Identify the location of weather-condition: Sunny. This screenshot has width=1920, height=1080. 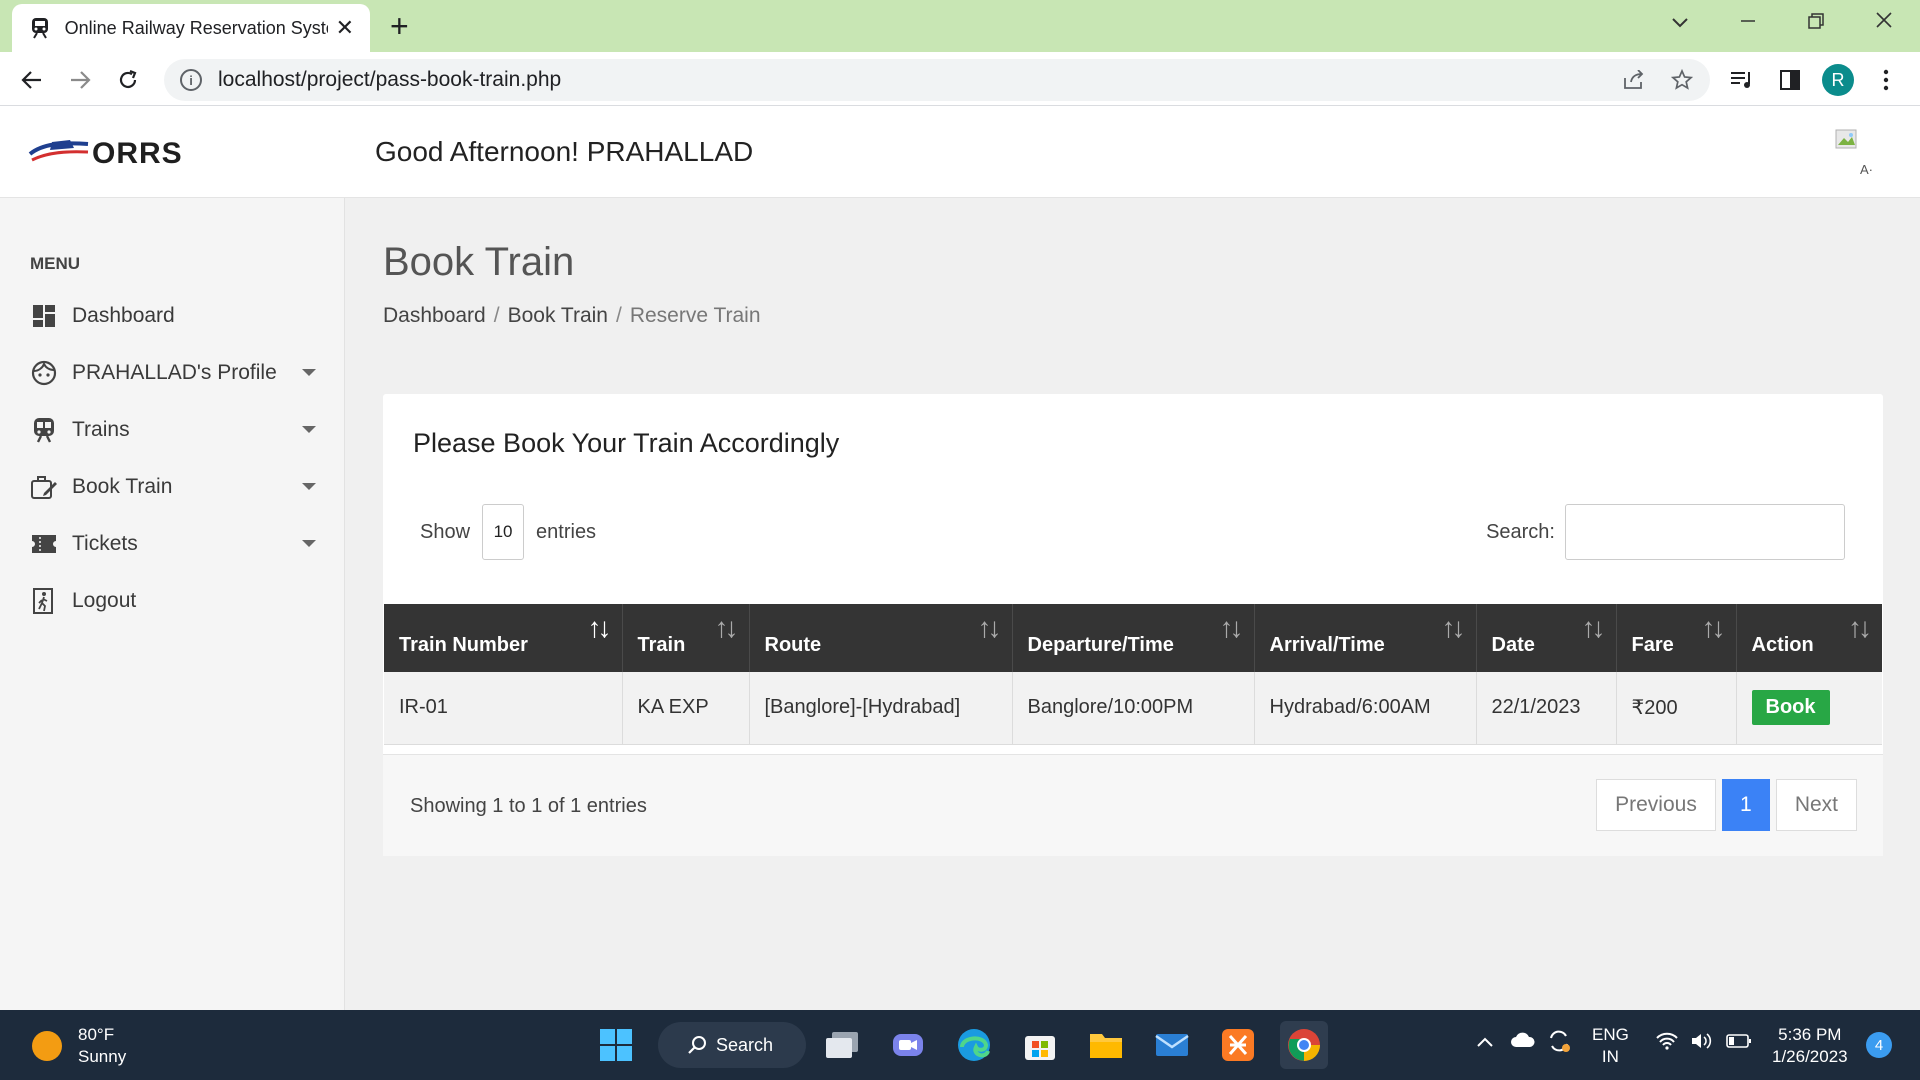
(102, 1056).